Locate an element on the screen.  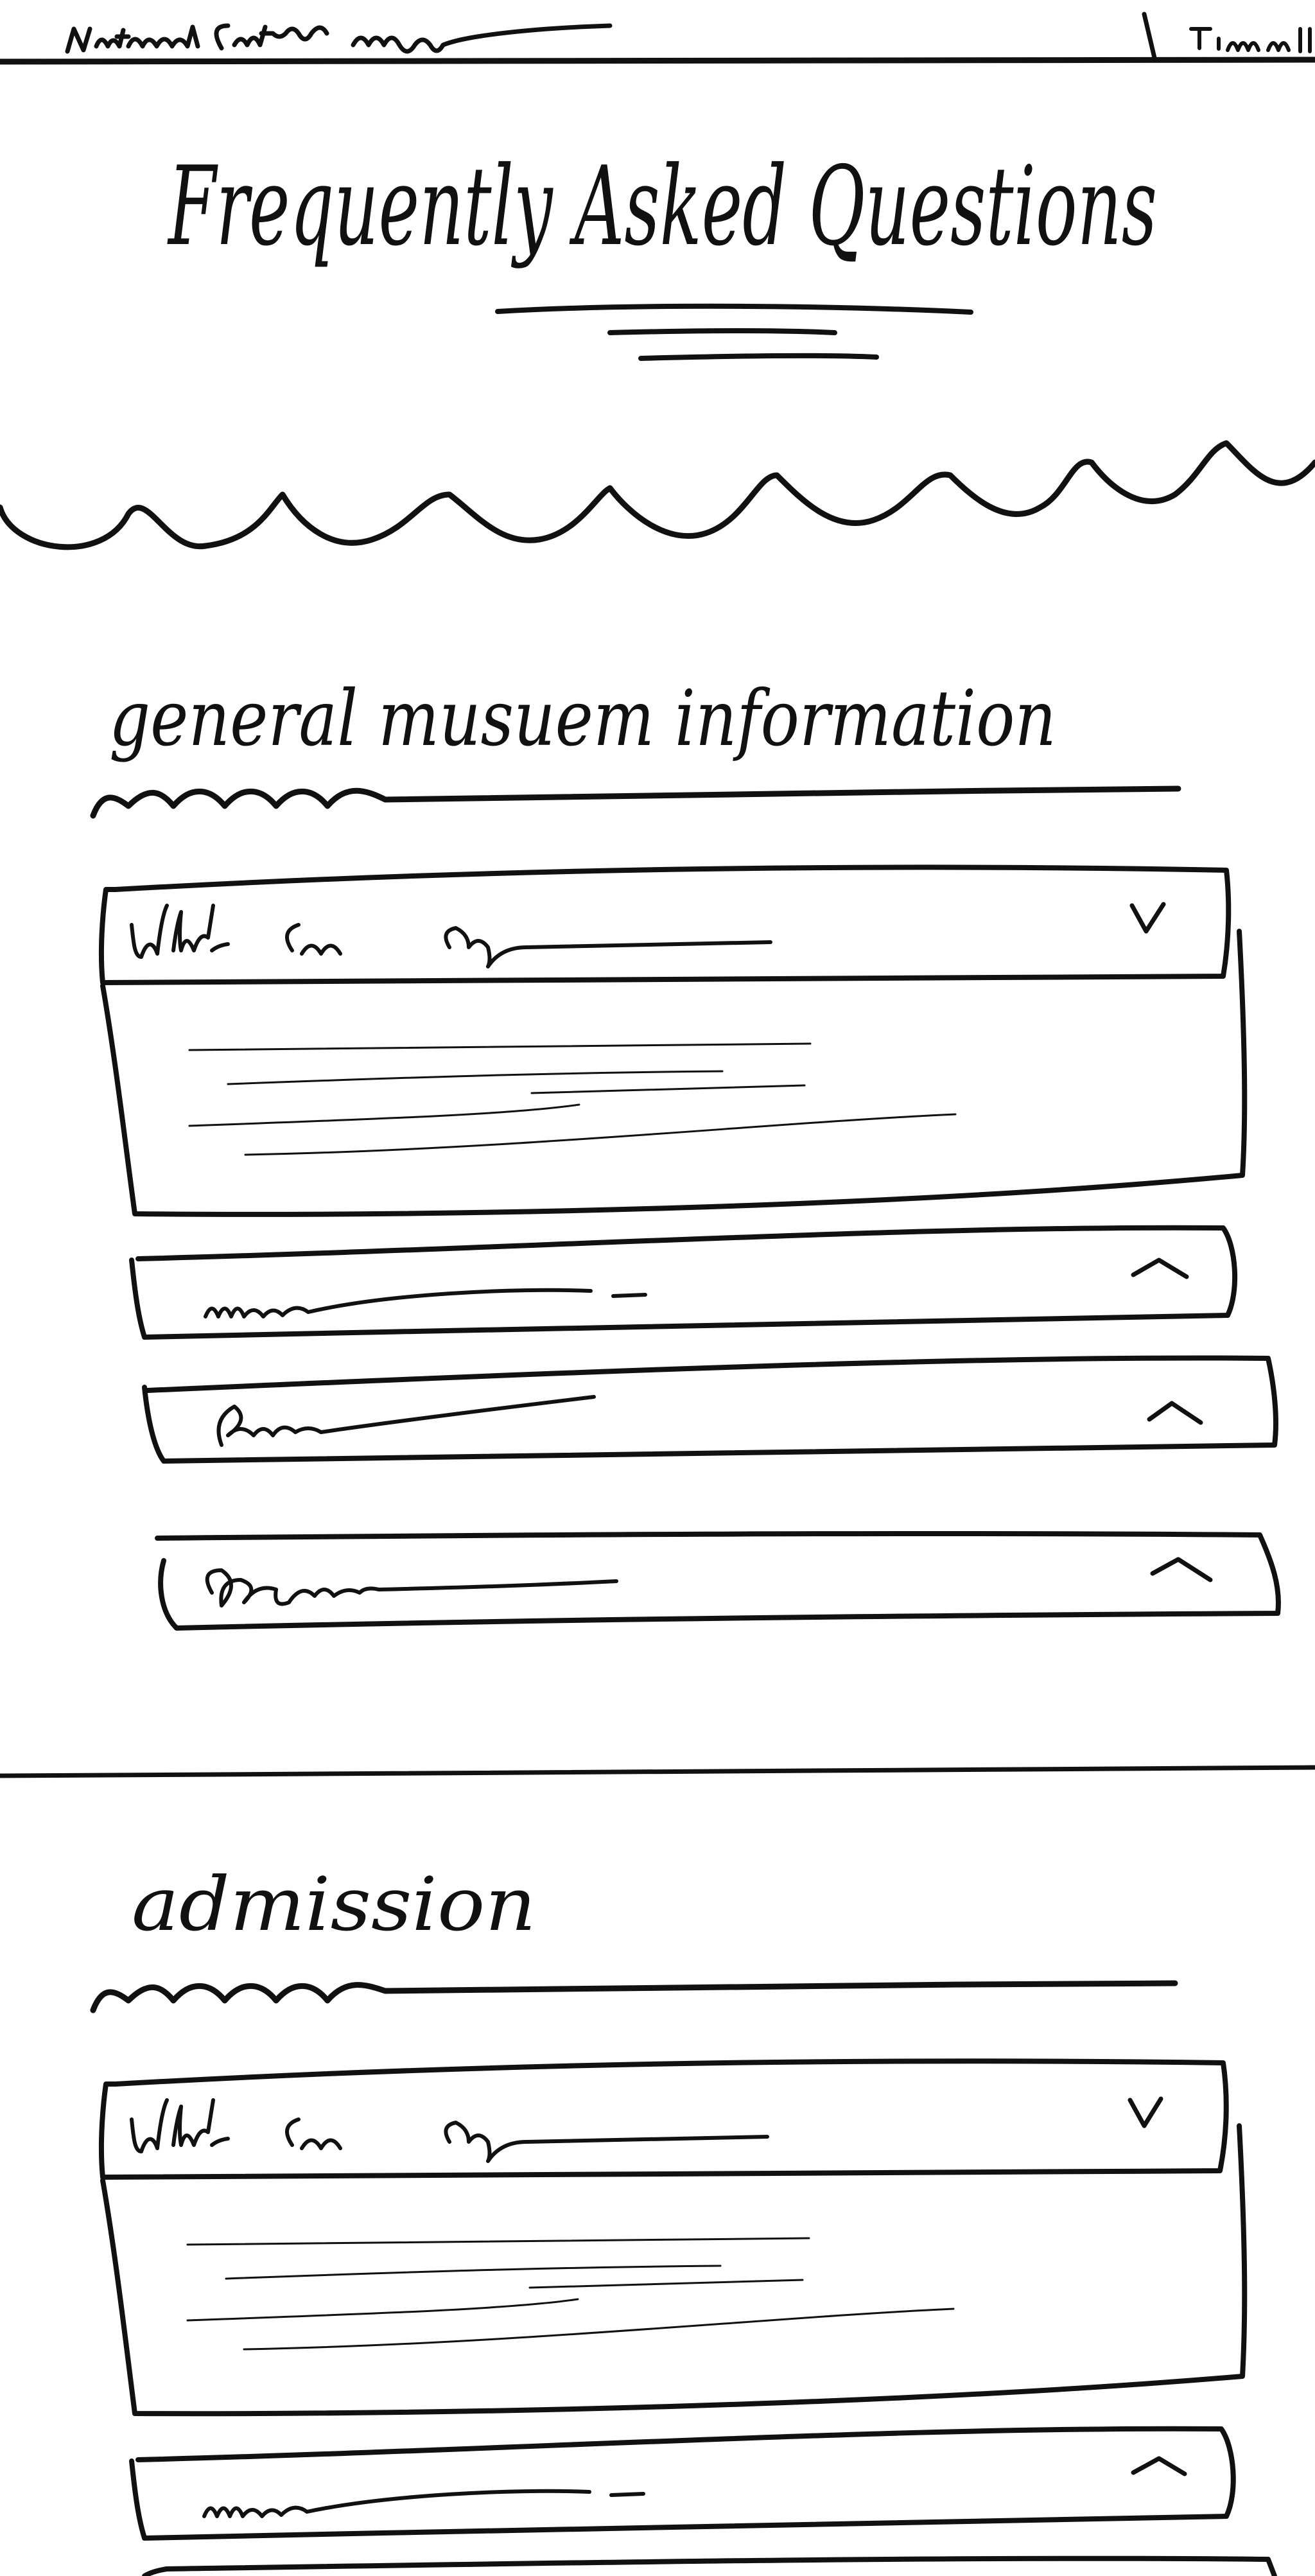
site-header is located at coordinates (657, 38).